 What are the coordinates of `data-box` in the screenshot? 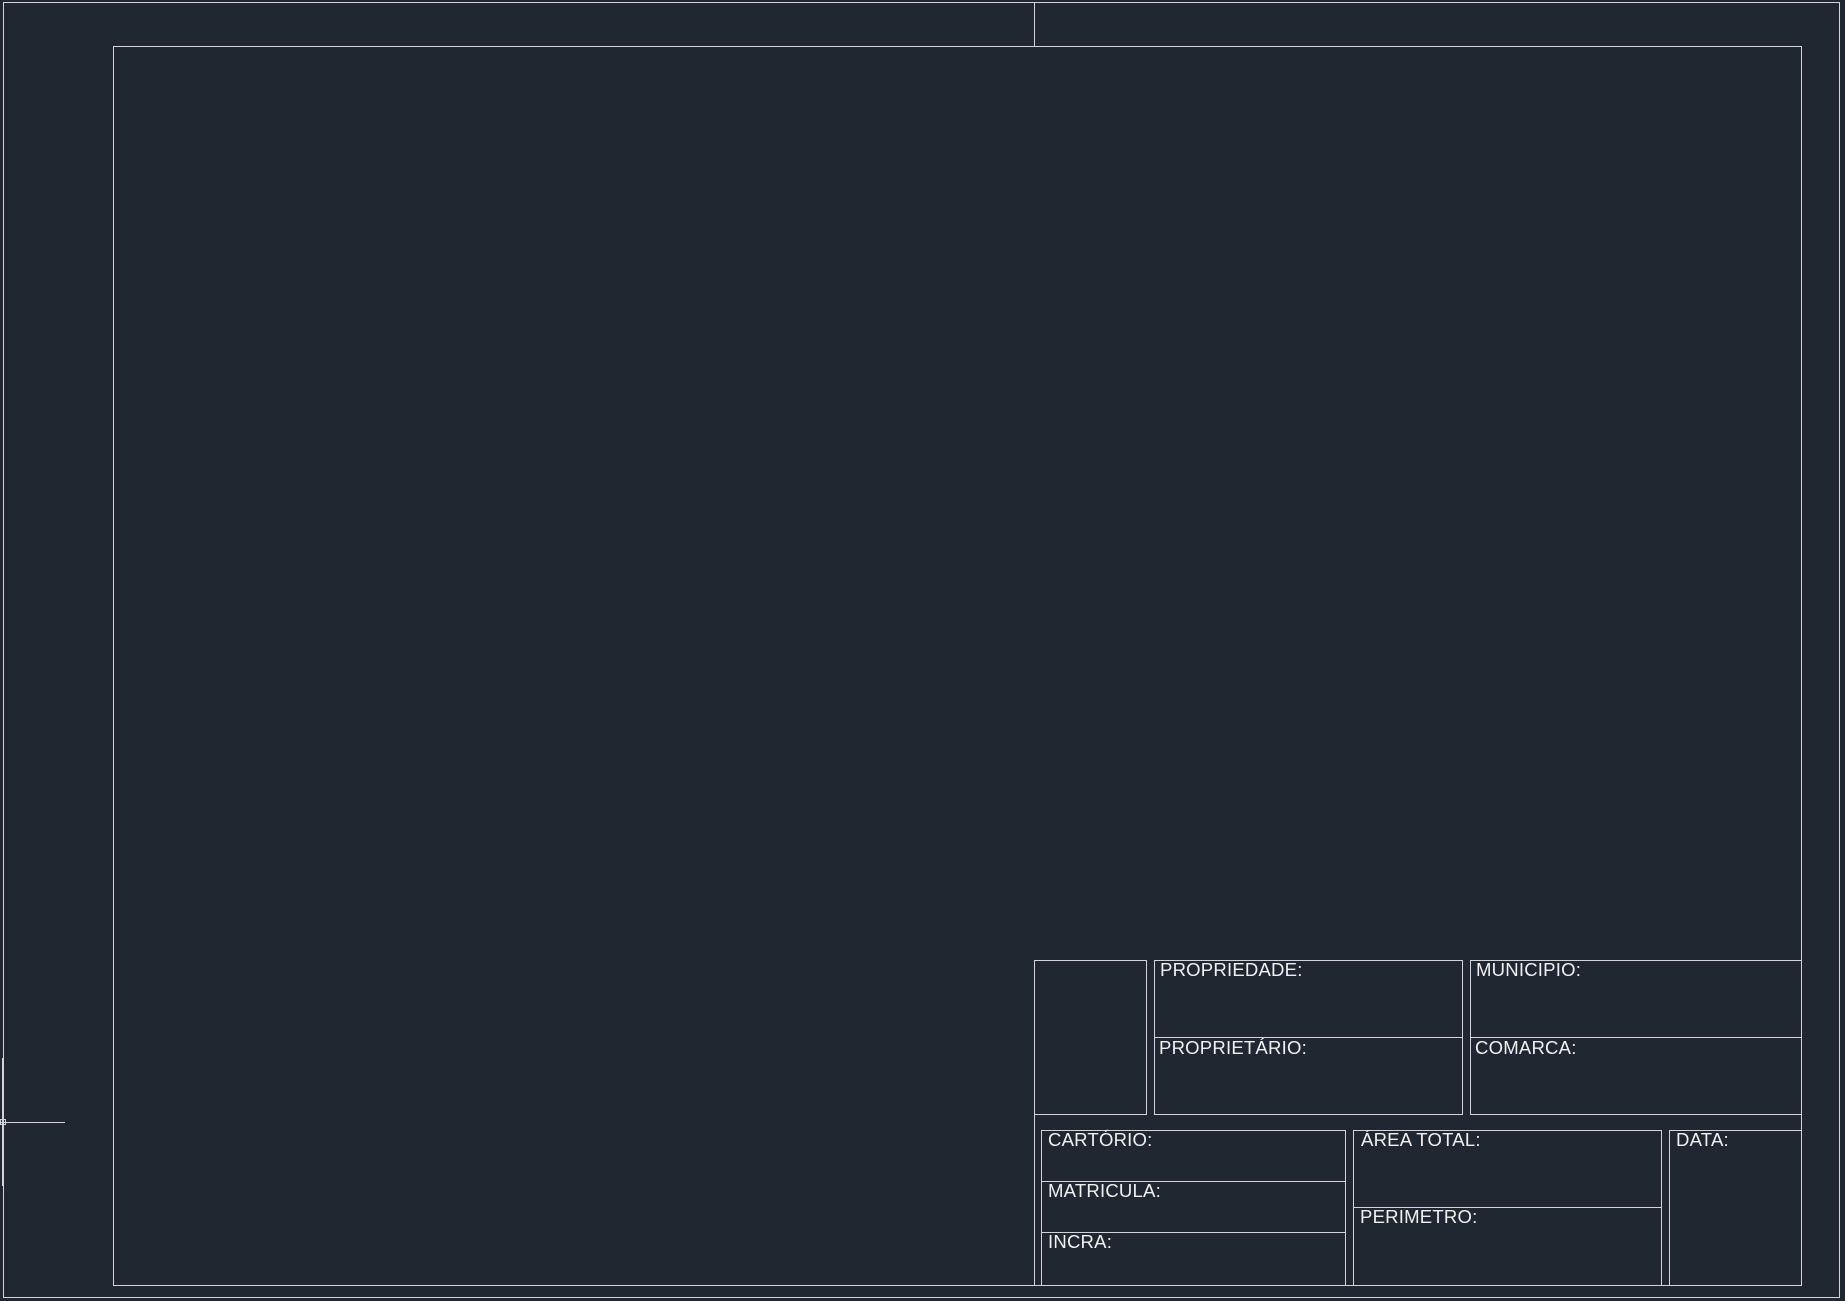 It's located at (1735, 1208).